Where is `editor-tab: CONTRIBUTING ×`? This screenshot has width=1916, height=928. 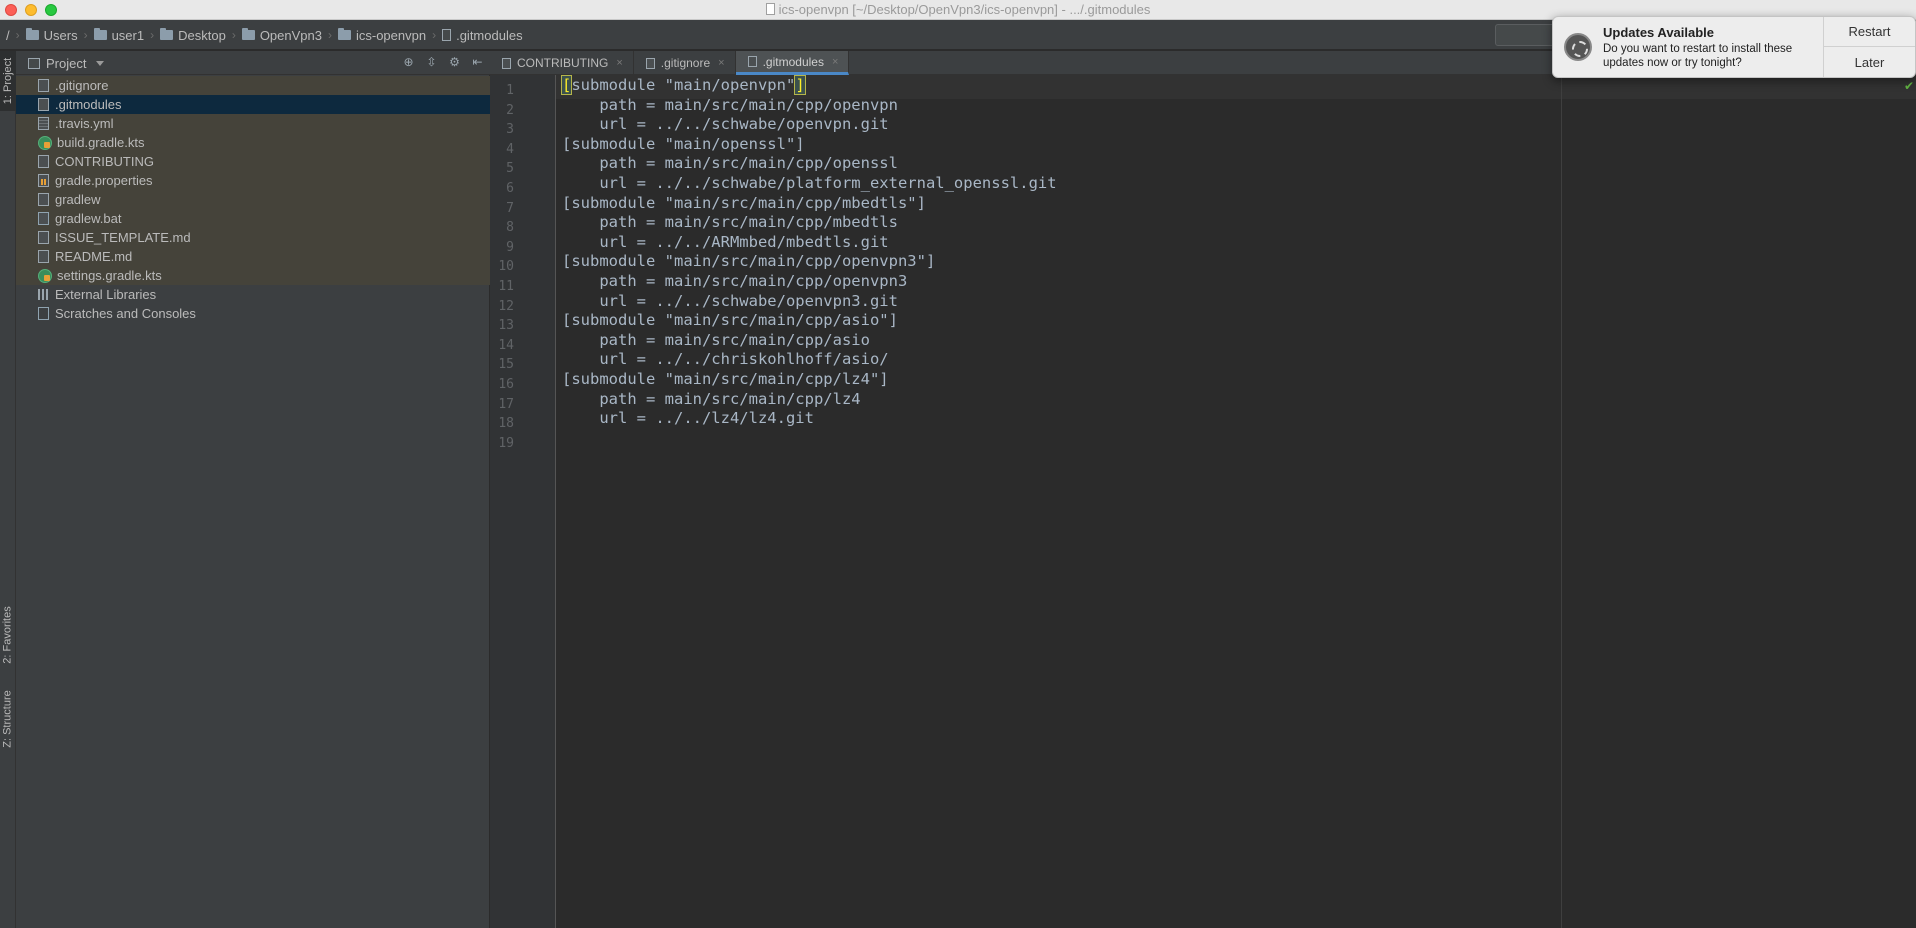 editor-tab: CONTRIBUTING × is located at coordinates (562, 63).